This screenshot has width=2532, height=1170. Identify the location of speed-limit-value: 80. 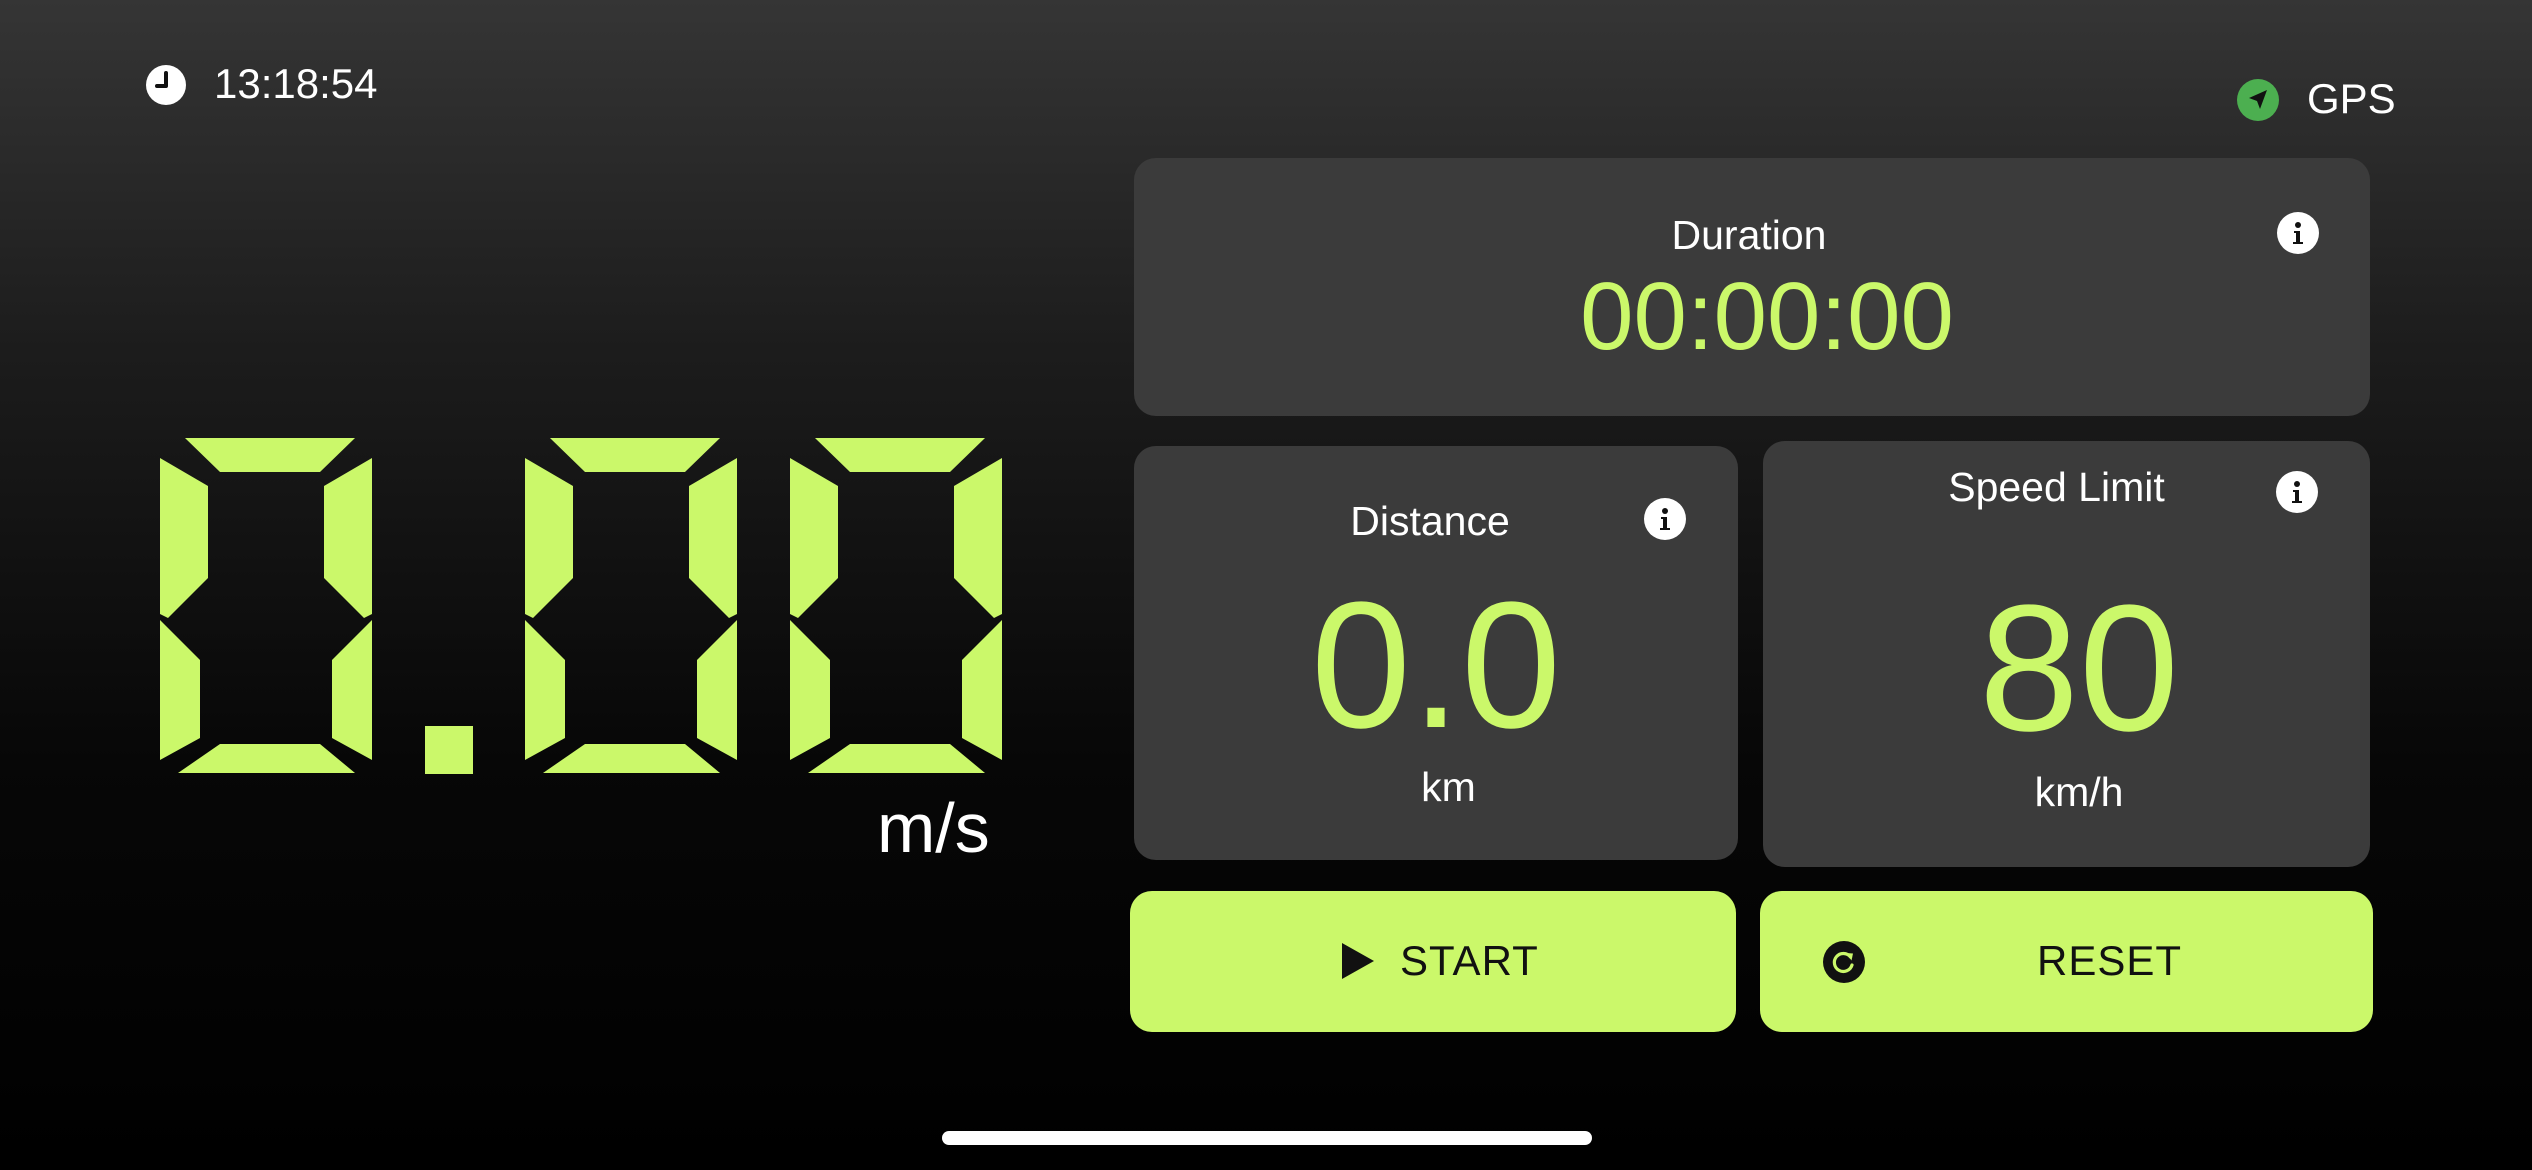
(2079, 668).